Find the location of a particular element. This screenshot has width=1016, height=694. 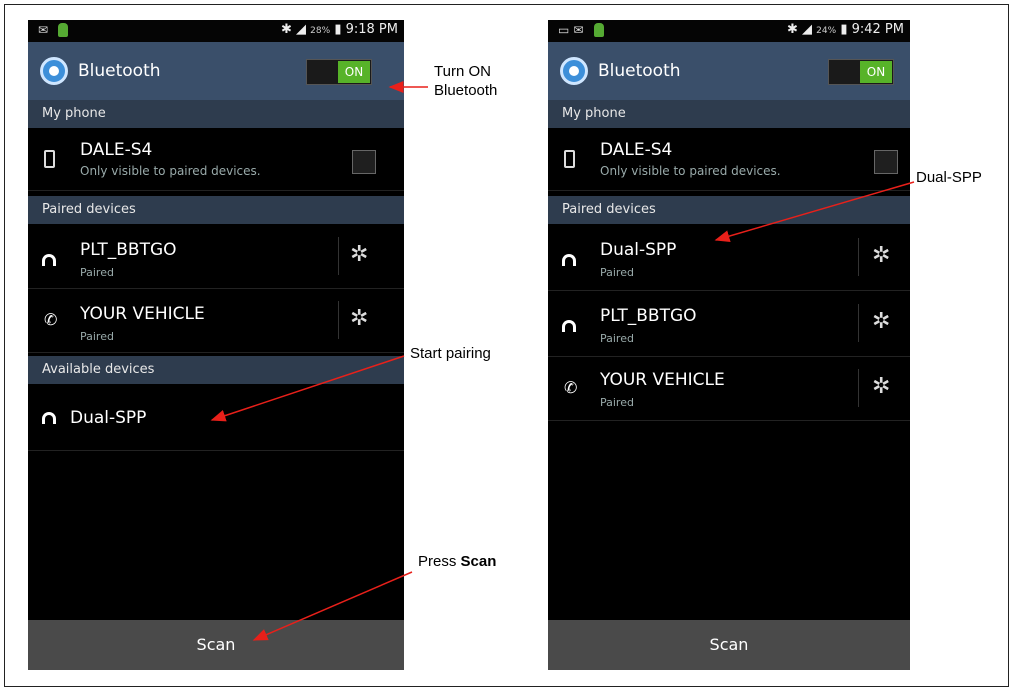

arrow-to-scan is located at coordinates (332, 606).